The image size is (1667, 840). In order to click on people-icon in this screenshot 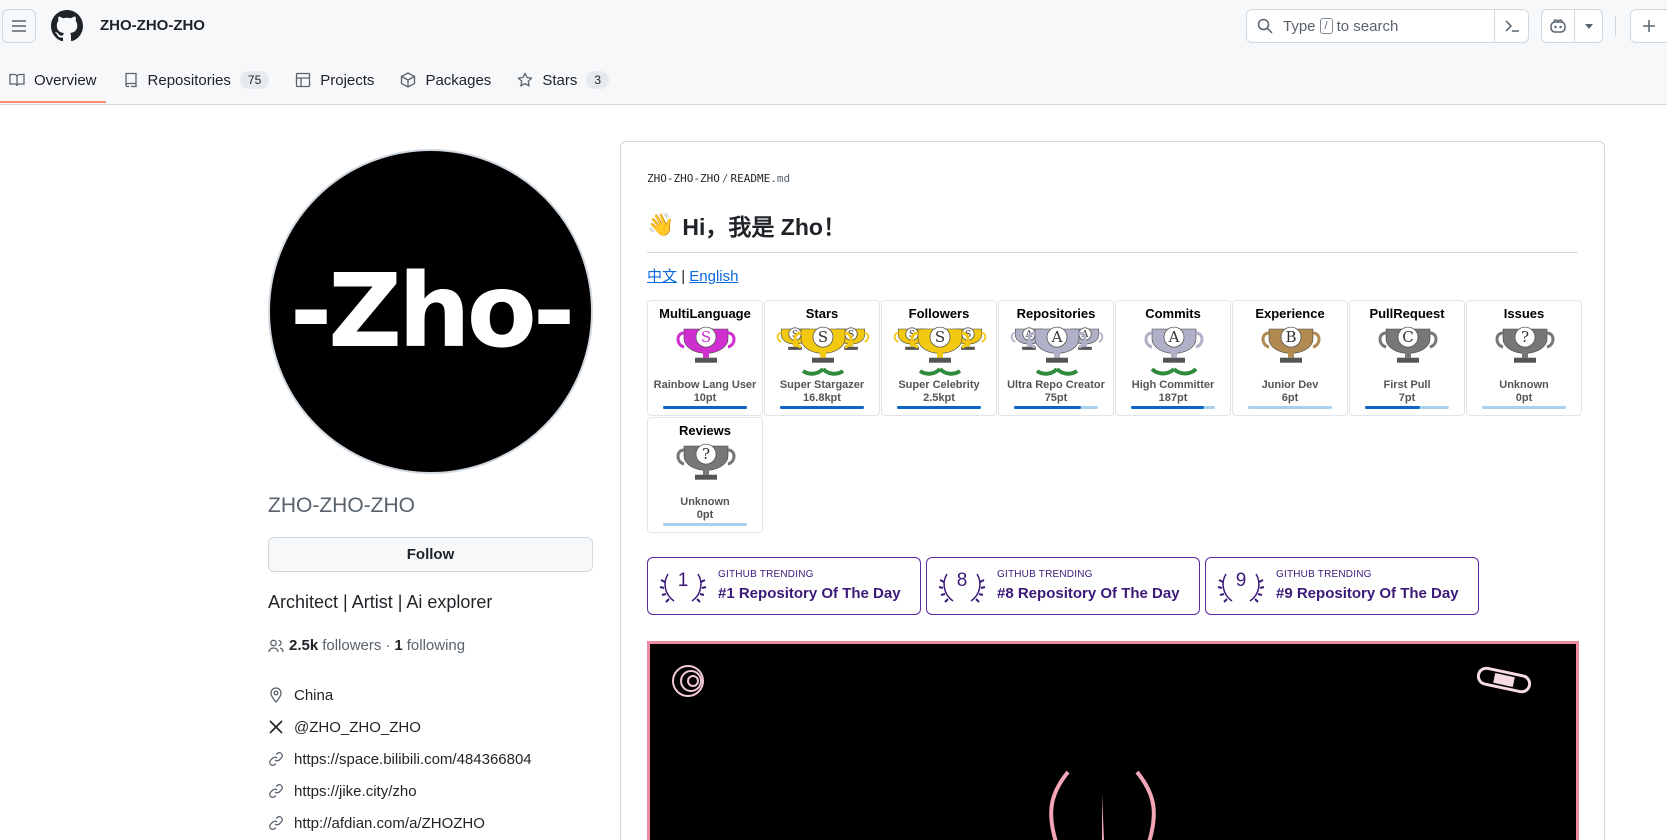, I will do `click(276, 645)`.